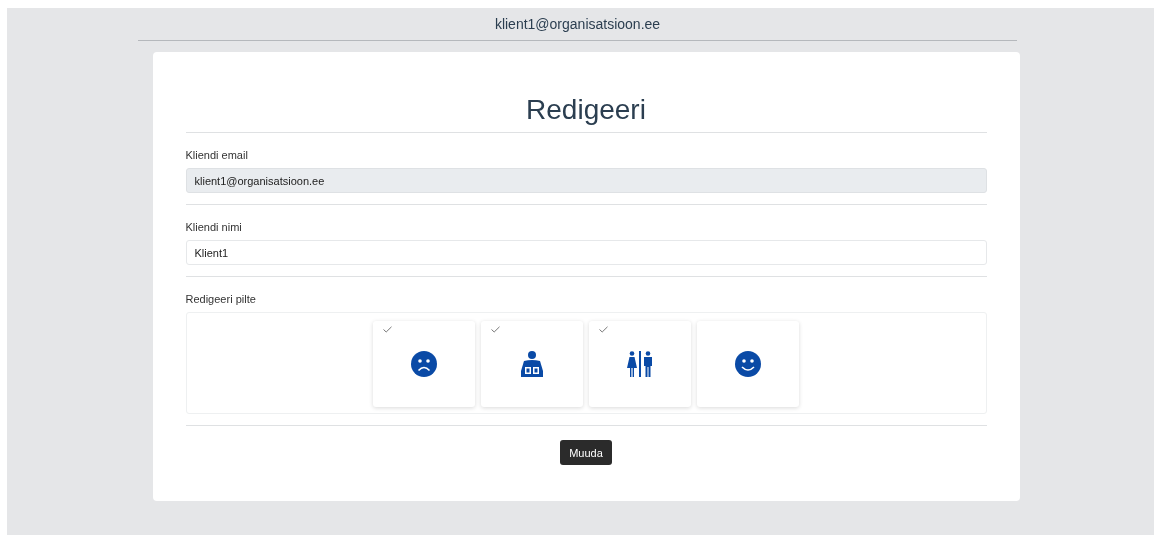 This screenshot has width=1161, height=535. What do you see at coordinates (577, 24) in the screenshot?
I see `user-email: klient1@organisatsioon.ee` at bounding box center [577, 24].